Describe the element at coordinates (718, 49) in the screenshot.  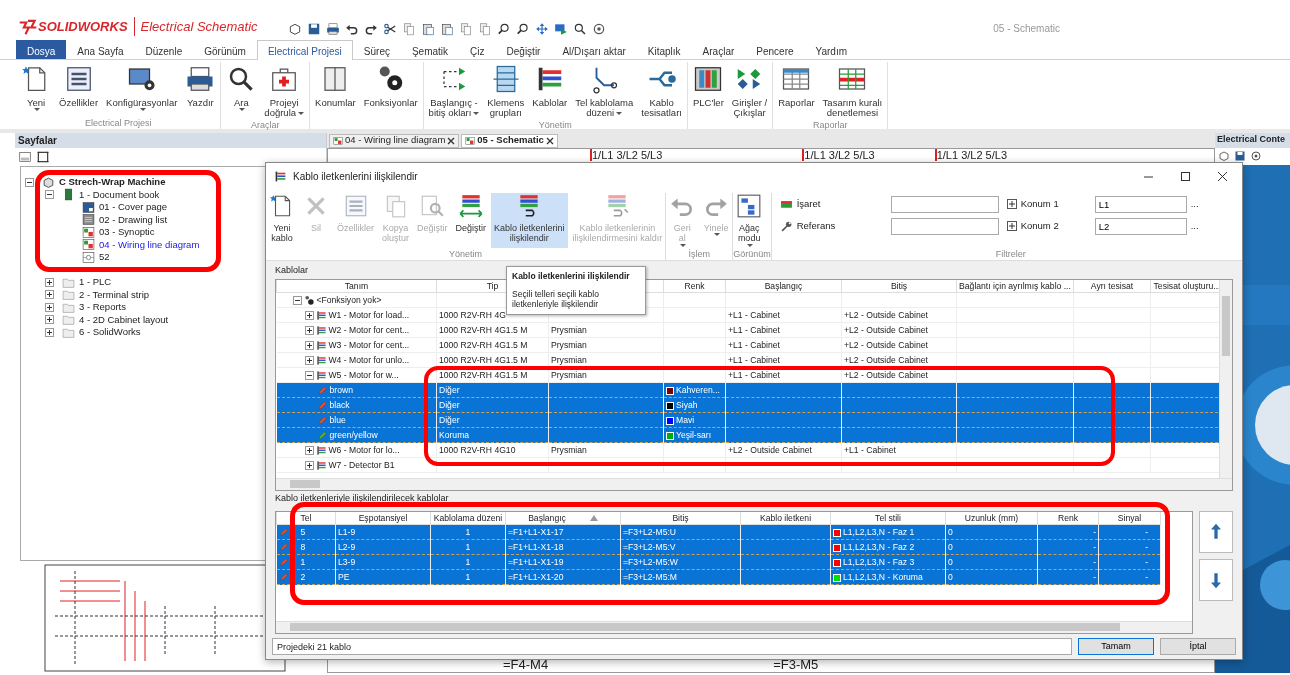
I see `ribbon-tab: Araçlar` at that location.